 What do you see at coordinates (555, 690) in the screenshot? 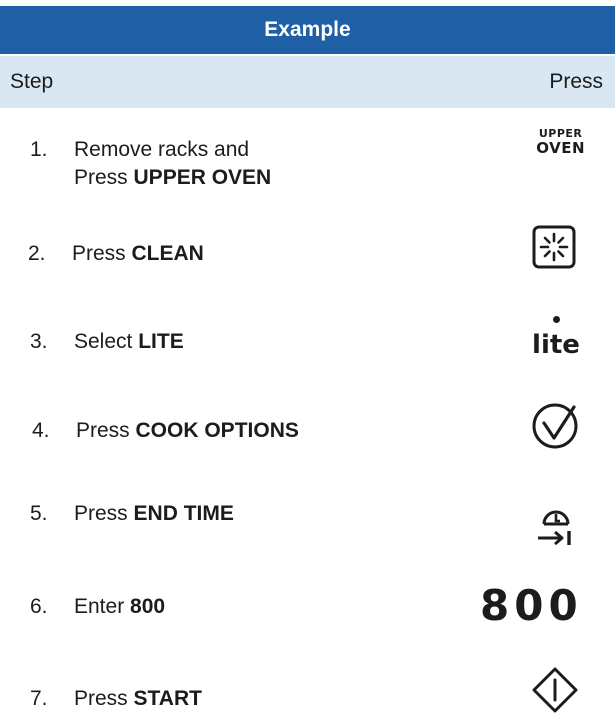
I see `start-diamond-icon` at bounding box center [555, 690].